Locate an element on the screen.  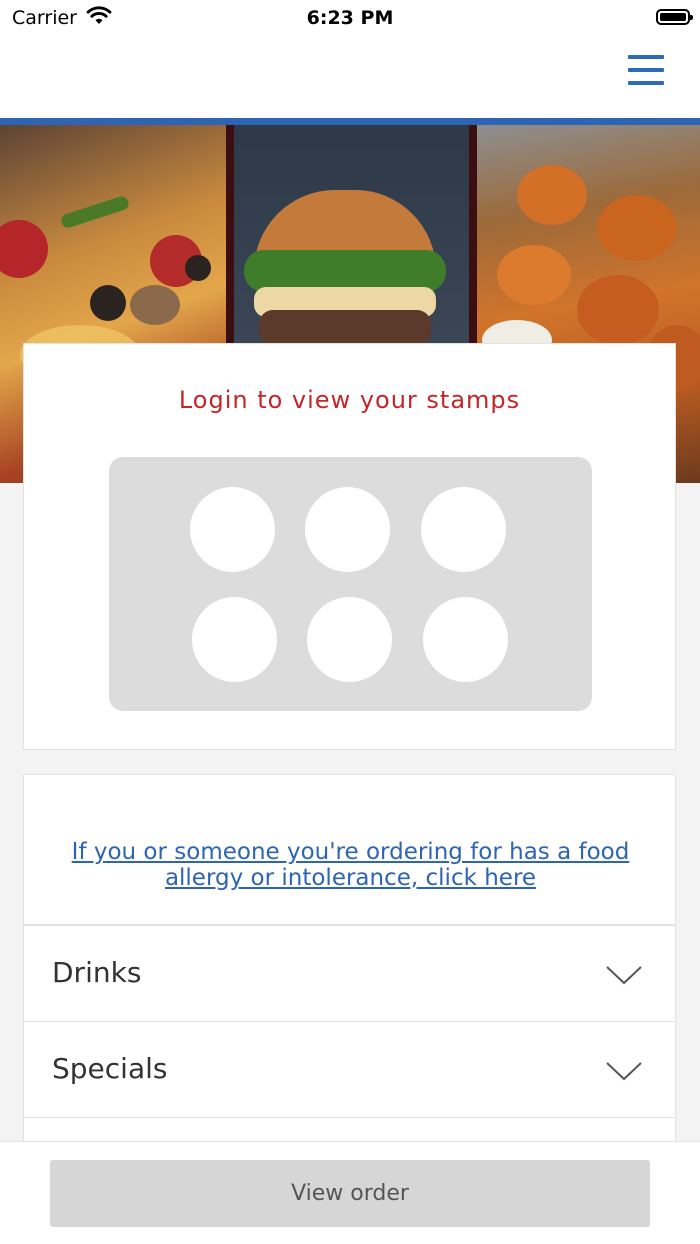
clock: 6:23 PM is located at coordinates (350, 18).